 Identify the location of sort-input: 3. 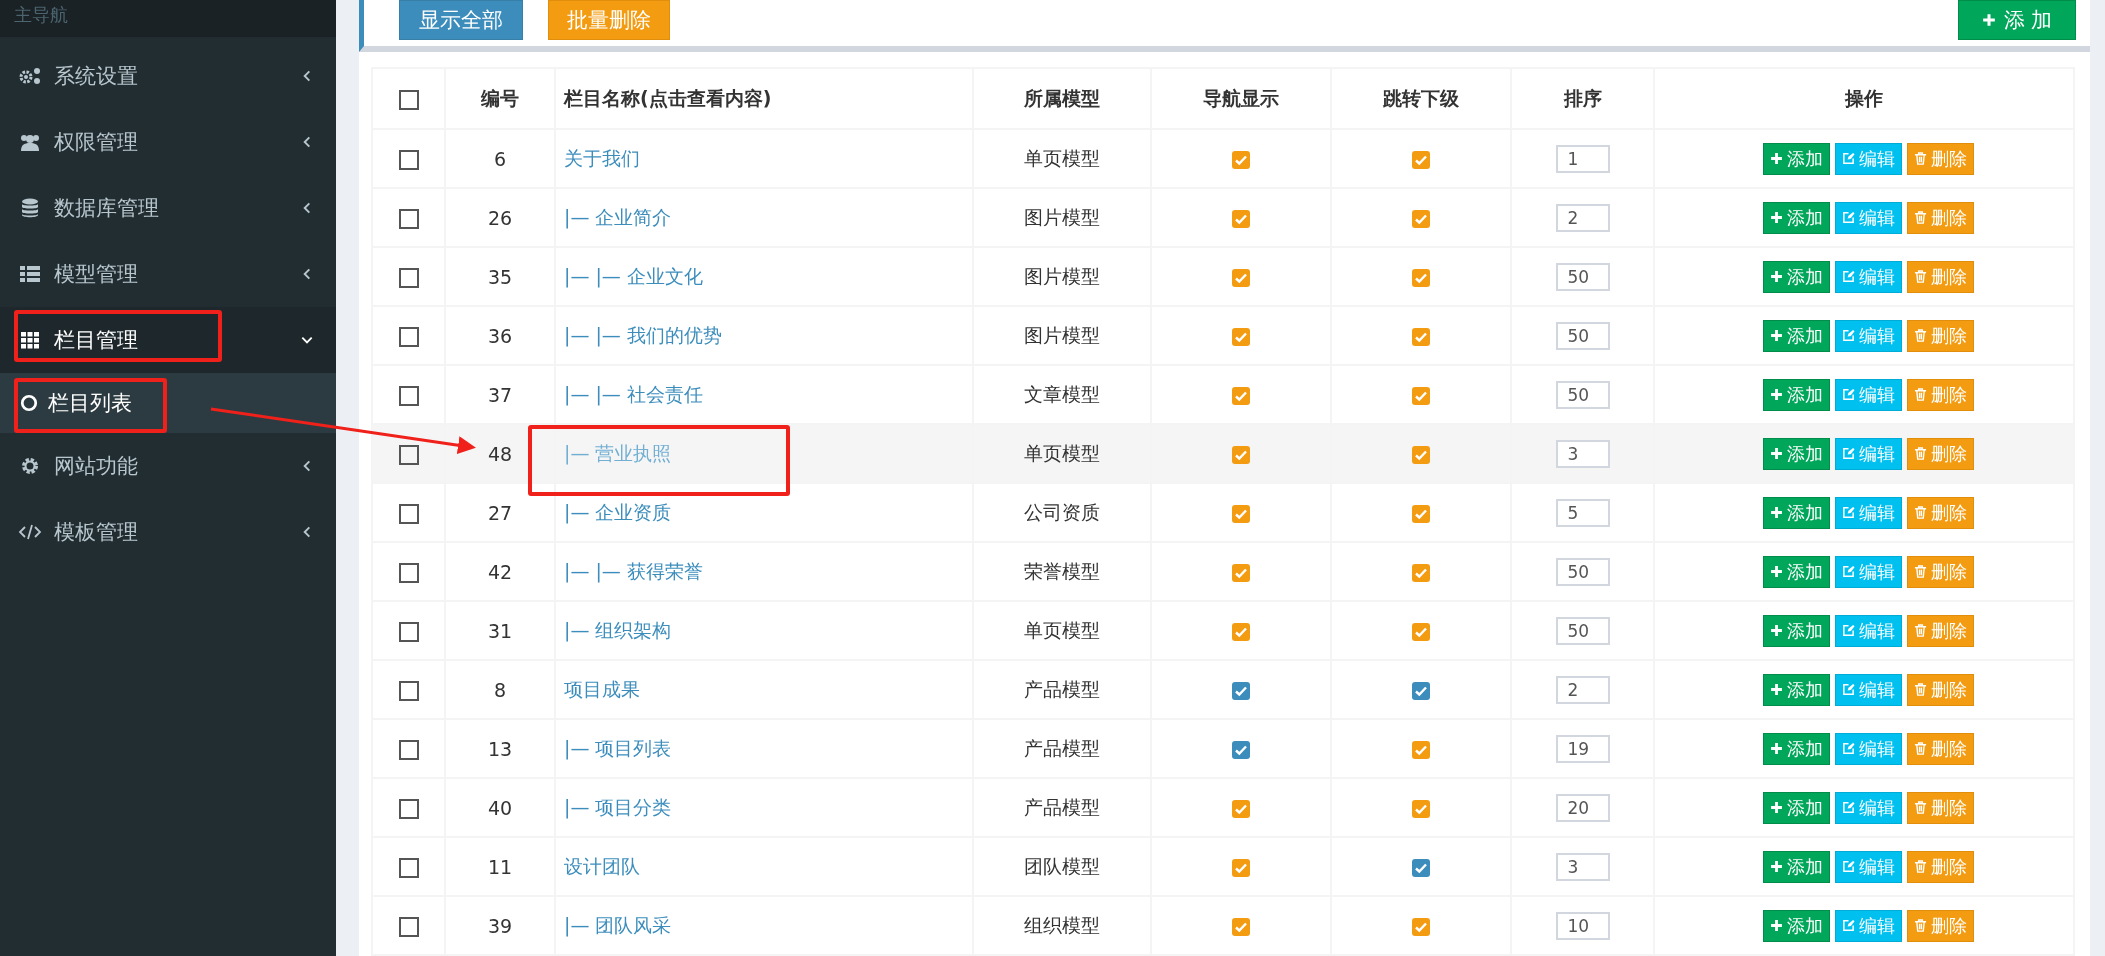
(1582, 866).